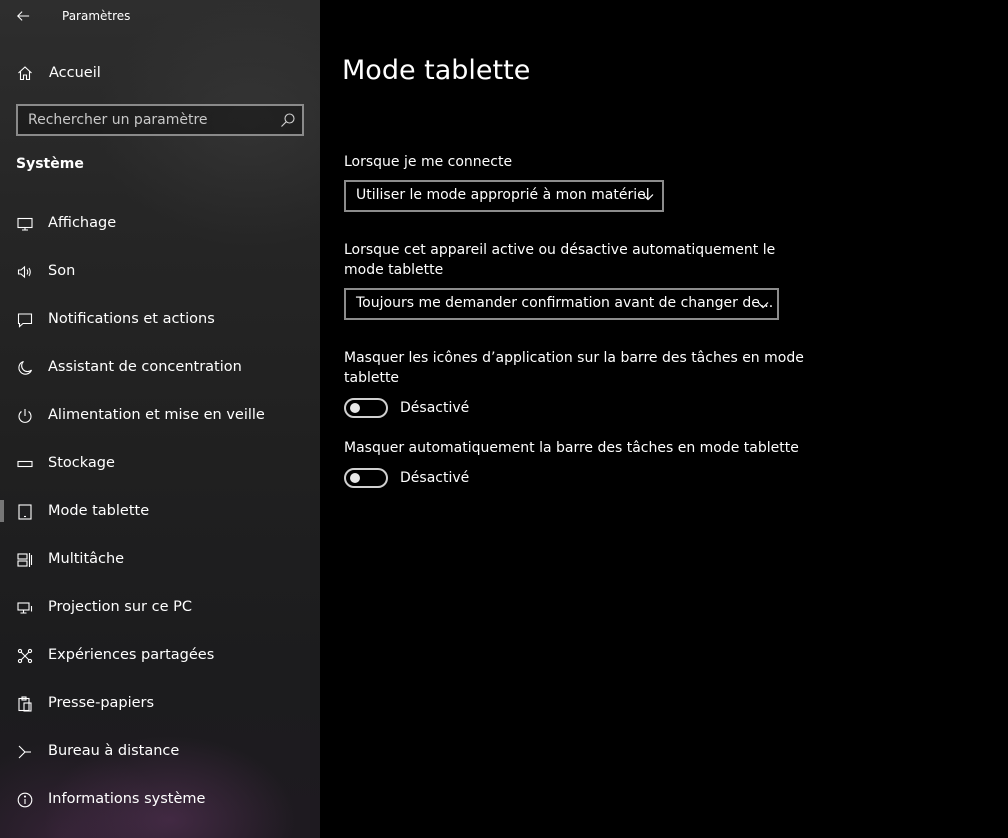 Image resolution: width=1008 pixels, height=838 pixels. What do you see at coordinates (99, 511) in the screenshot?
I see `sidebar-item-label: Mode tablette` at bounding box center [99, 511].